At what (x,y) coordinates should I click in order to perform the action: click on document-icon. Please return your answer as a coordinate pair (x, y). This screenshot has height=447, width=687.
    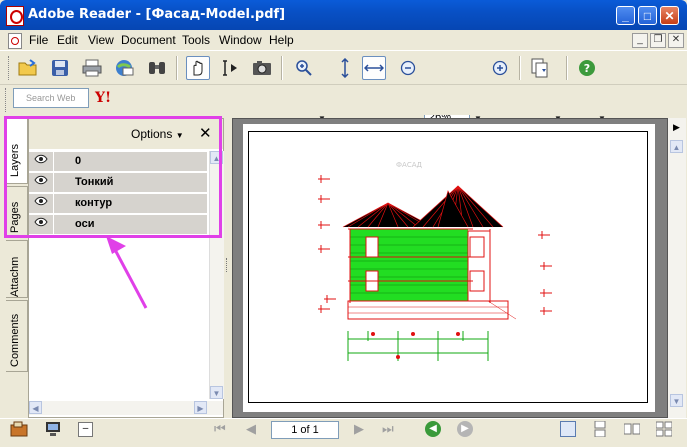
    Looking at the image, I should click on (15, 41).